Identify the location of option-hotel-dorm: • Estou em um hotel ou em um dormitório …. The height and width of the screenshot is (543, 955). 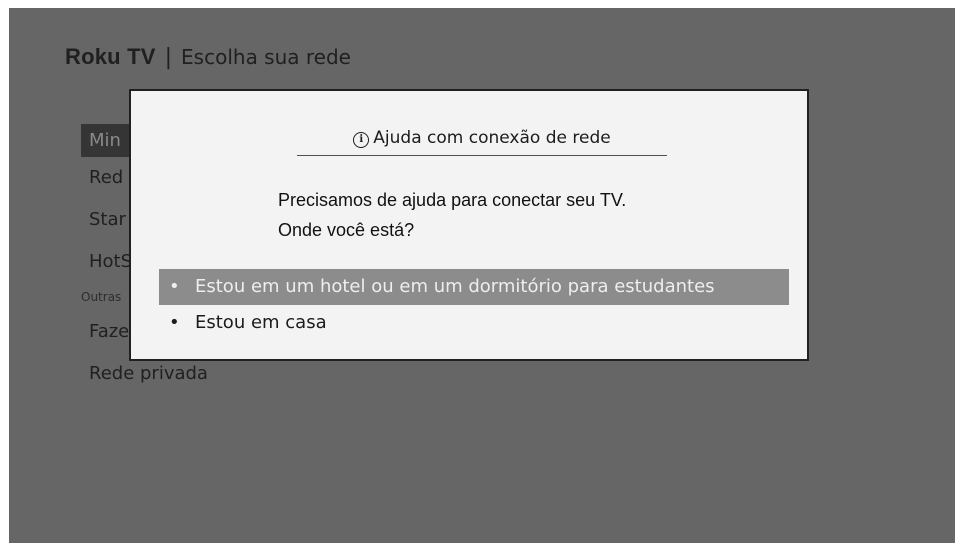
(474, 287).